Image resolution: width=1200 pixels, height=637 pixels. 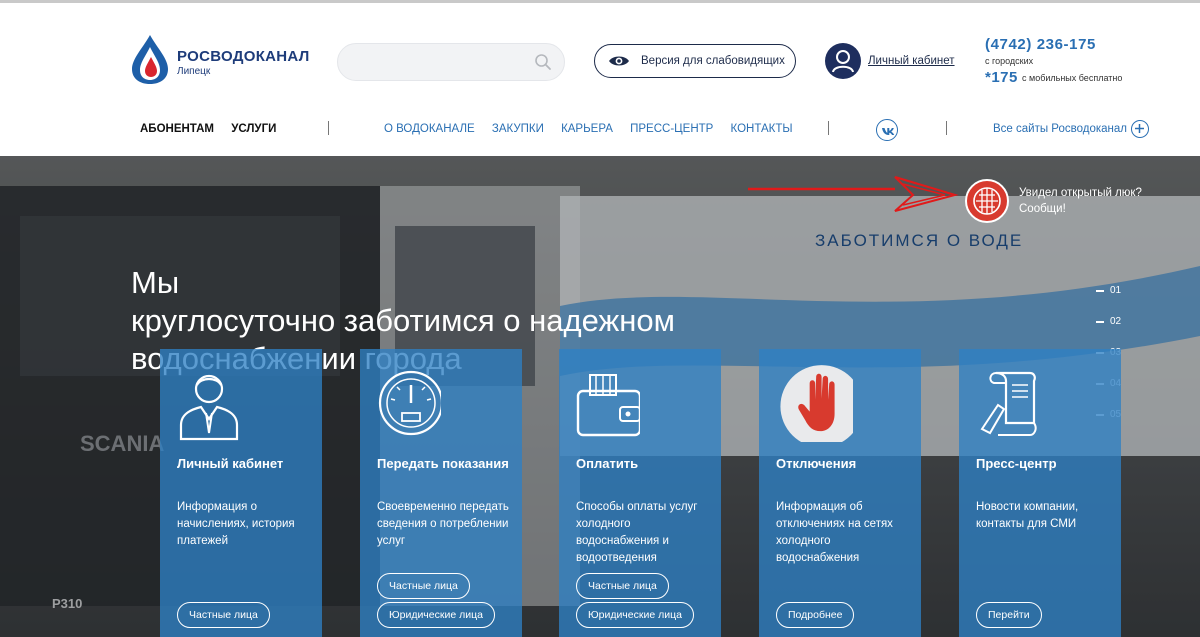 I want to click on slide-number: 01, so click(x=1116, y=290).